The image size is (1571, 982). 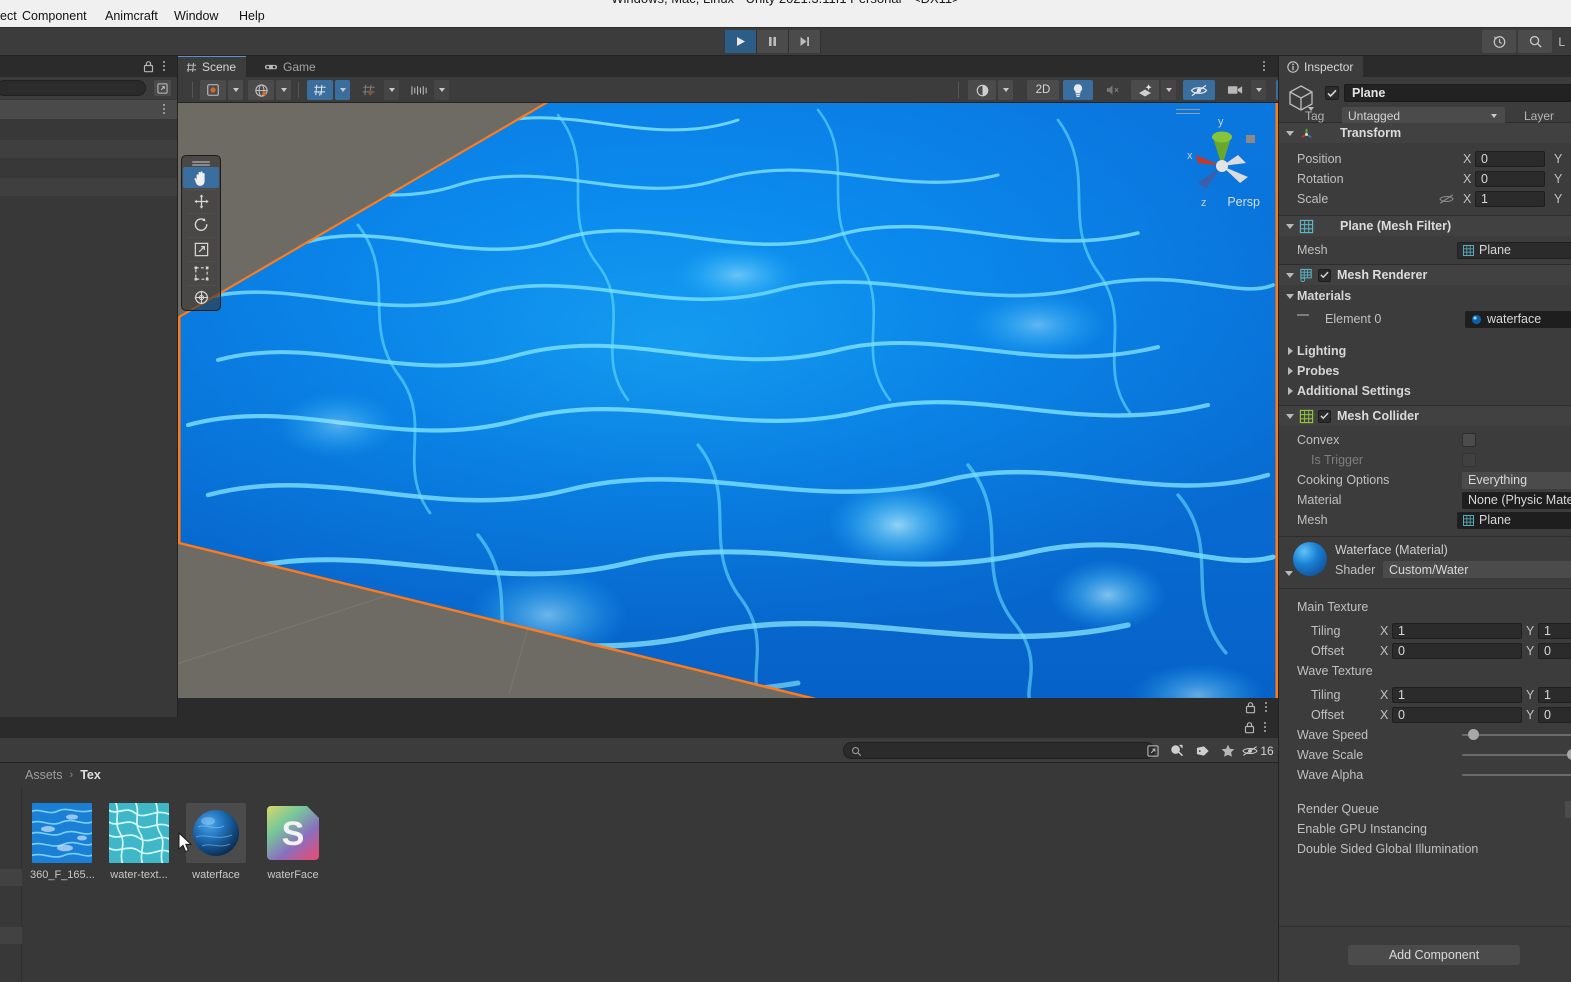 I want to click on effects-toggle, so click(x=1145, y=90).